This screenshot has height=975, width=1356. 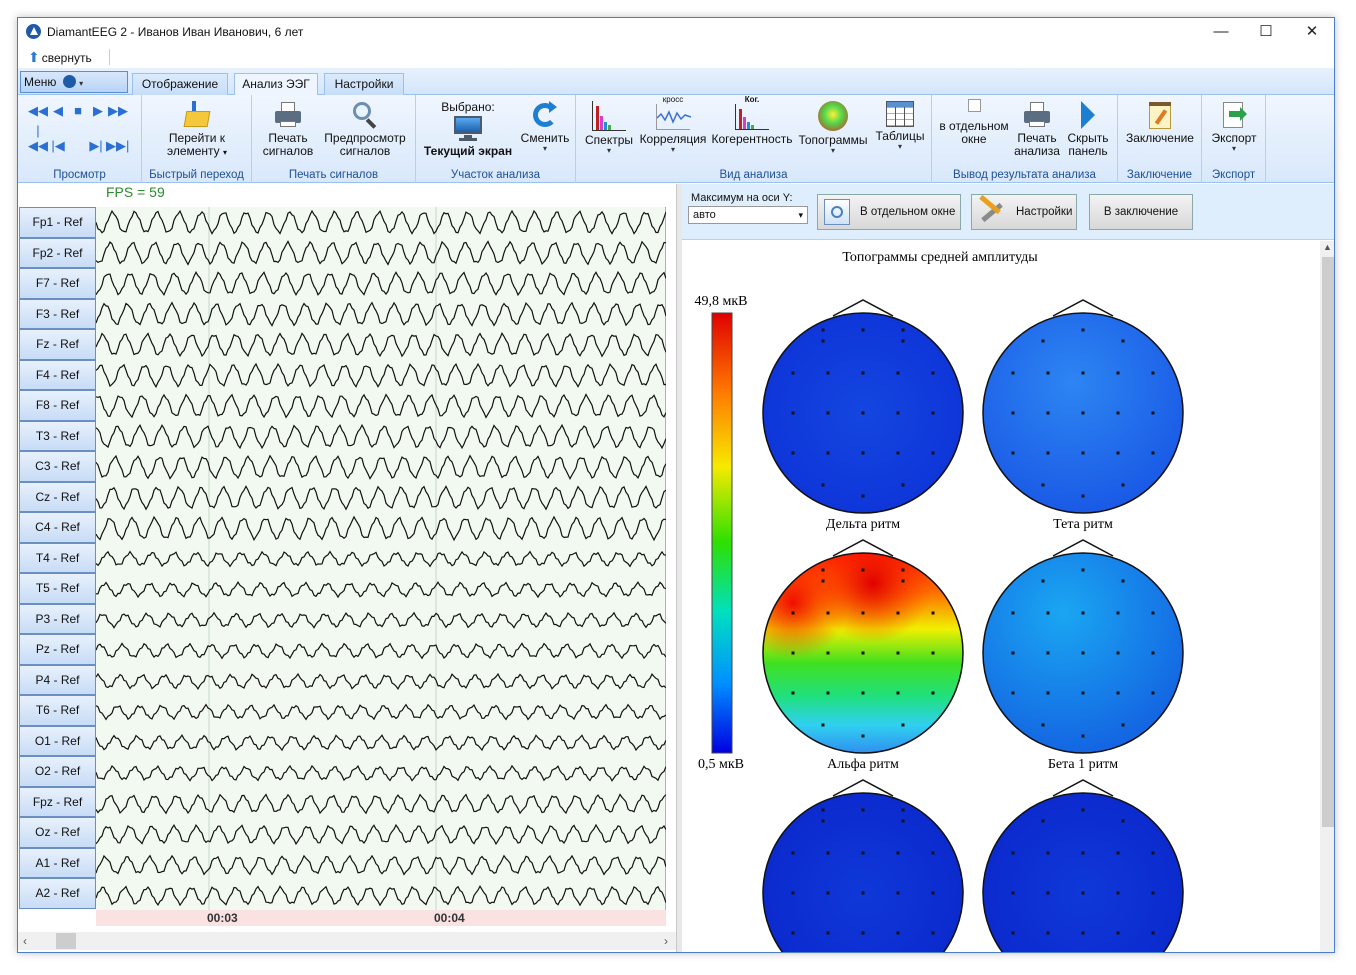 I want to click on group-label-conclusion: Заключение, so click(x=1159, y=175).